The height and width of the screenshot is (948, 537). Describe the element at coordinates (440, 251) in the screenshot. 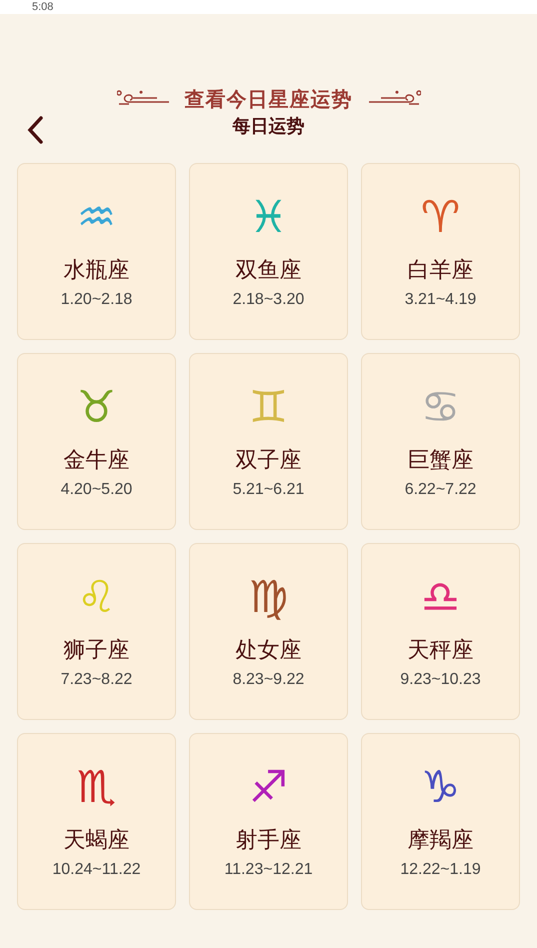

I see `zodiac-card: ♈ 白羊座 3.21~4.19` at that location.